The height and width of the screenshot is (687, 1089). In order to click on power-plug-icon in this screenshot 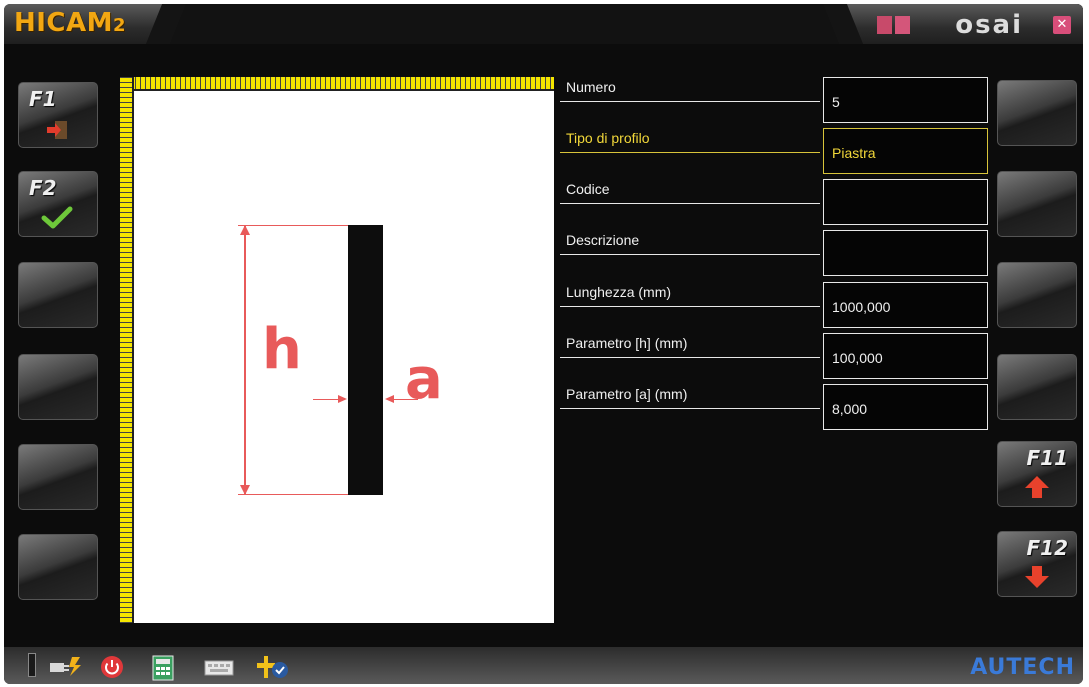, I will do `click(65, 666)`.